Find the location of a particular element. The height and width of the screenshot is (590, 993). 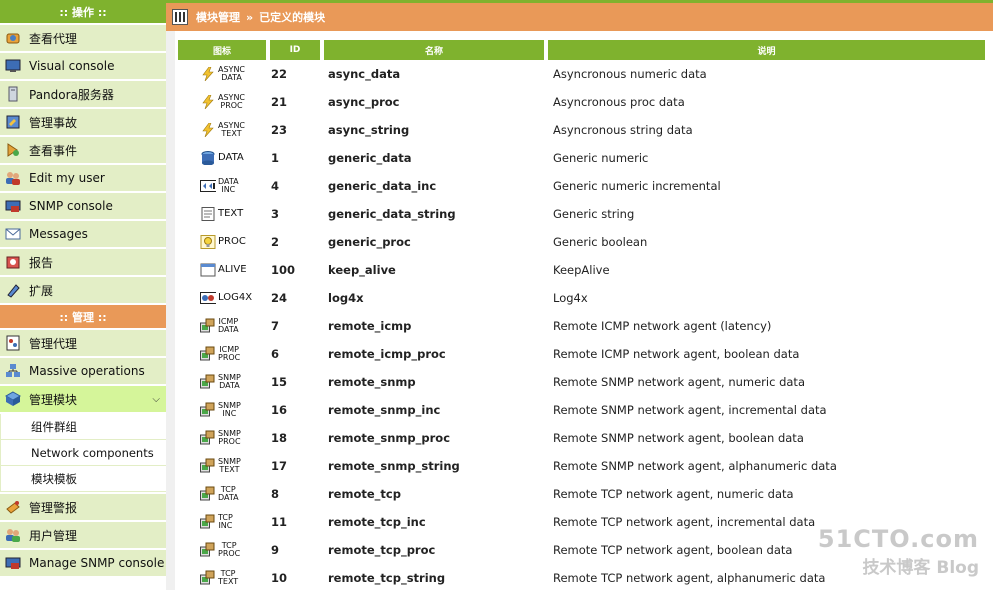

nav-user-management: 用户管理 is located at coordinates (83, 536).